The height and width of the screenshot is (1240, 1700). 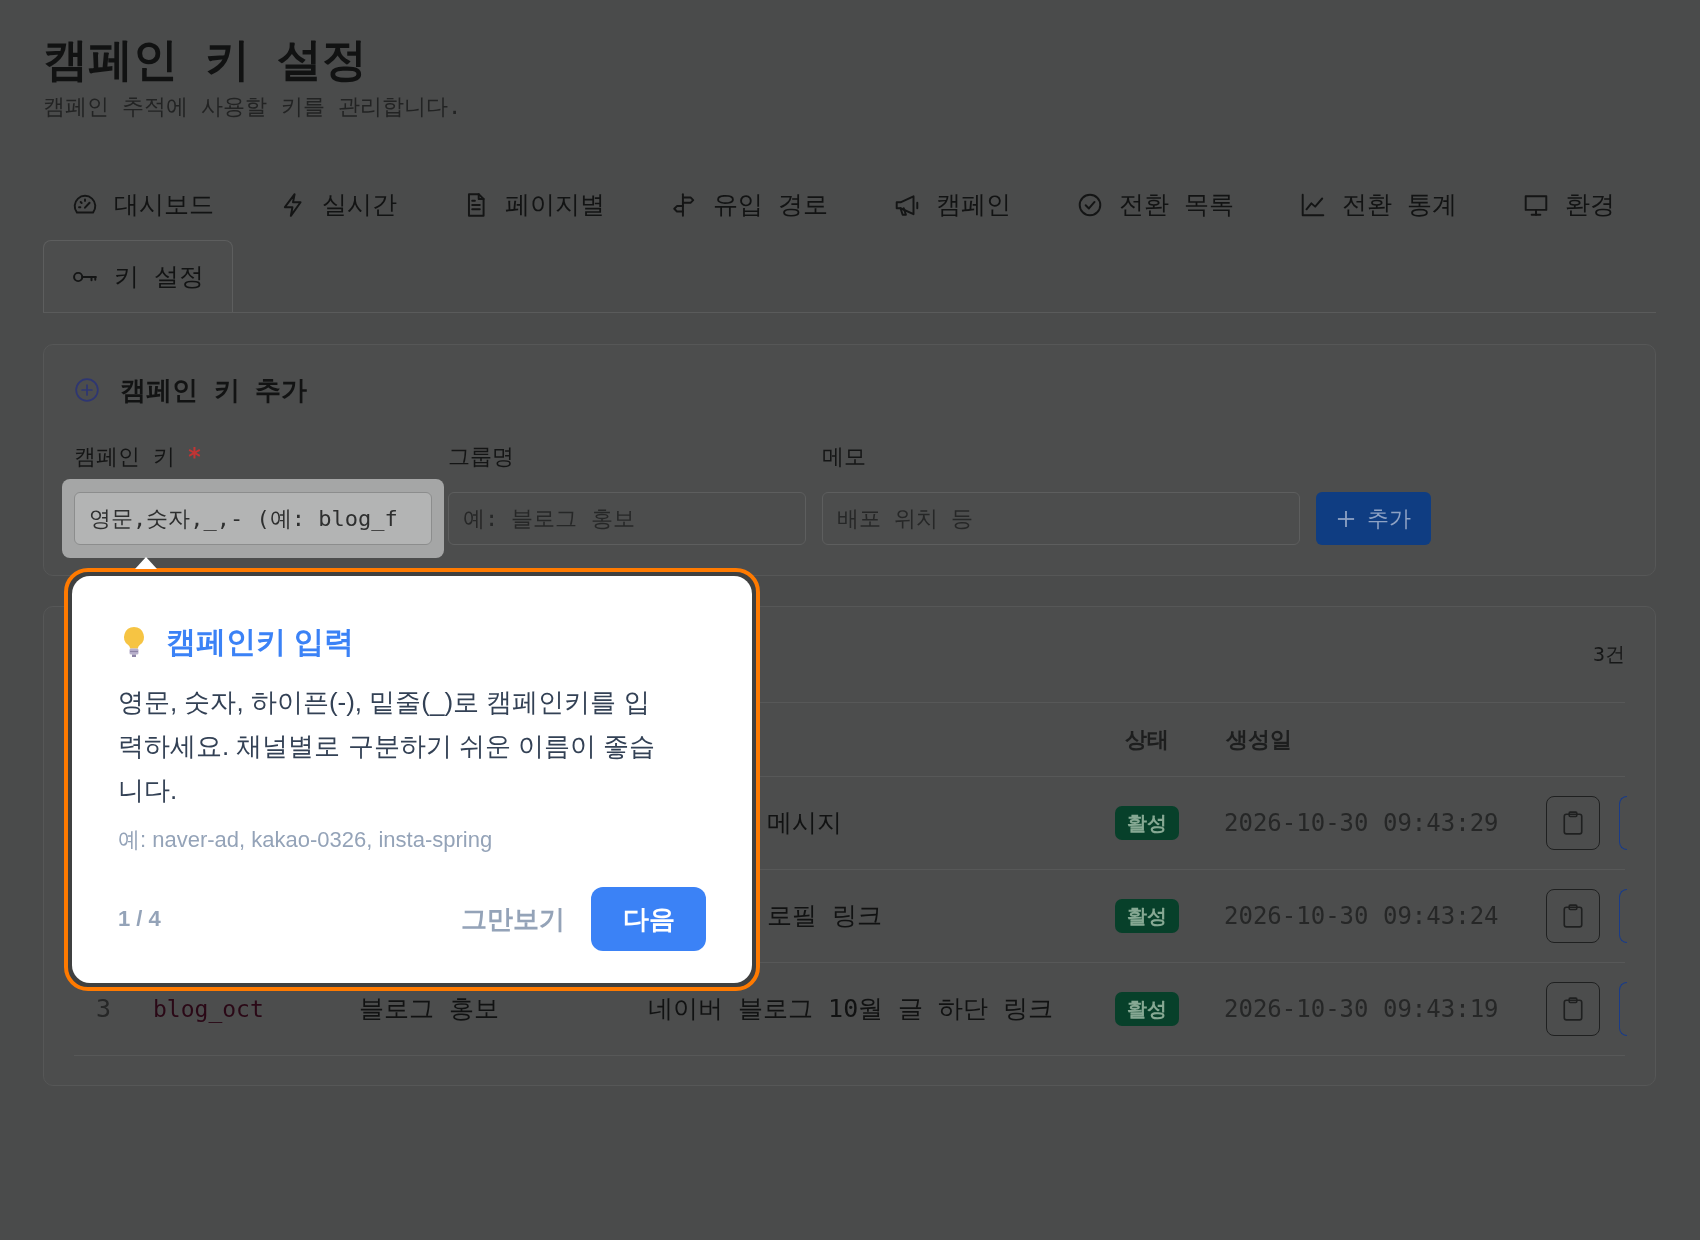 I want to click on step-counter: 1 / 4, so click(x=139, y=919).